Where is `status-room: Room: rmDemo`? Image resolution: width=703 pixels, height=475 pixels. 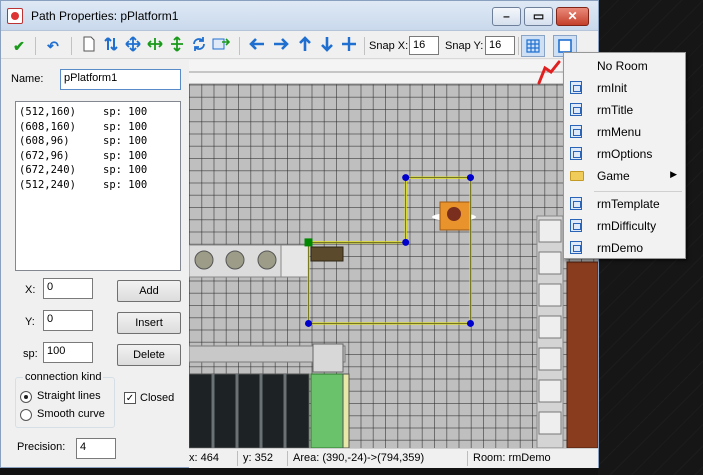 status-room: Room: rmDemo is located at coordinates (512, 458).